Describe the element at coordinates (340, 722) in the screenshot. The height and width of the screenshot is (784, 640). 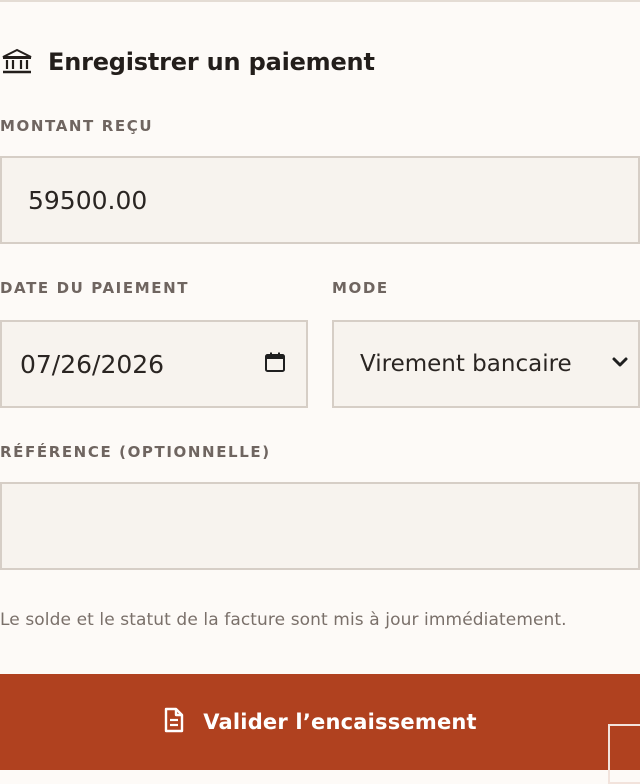
I see `submit-button-label: Valider l’encaissement` at that location.